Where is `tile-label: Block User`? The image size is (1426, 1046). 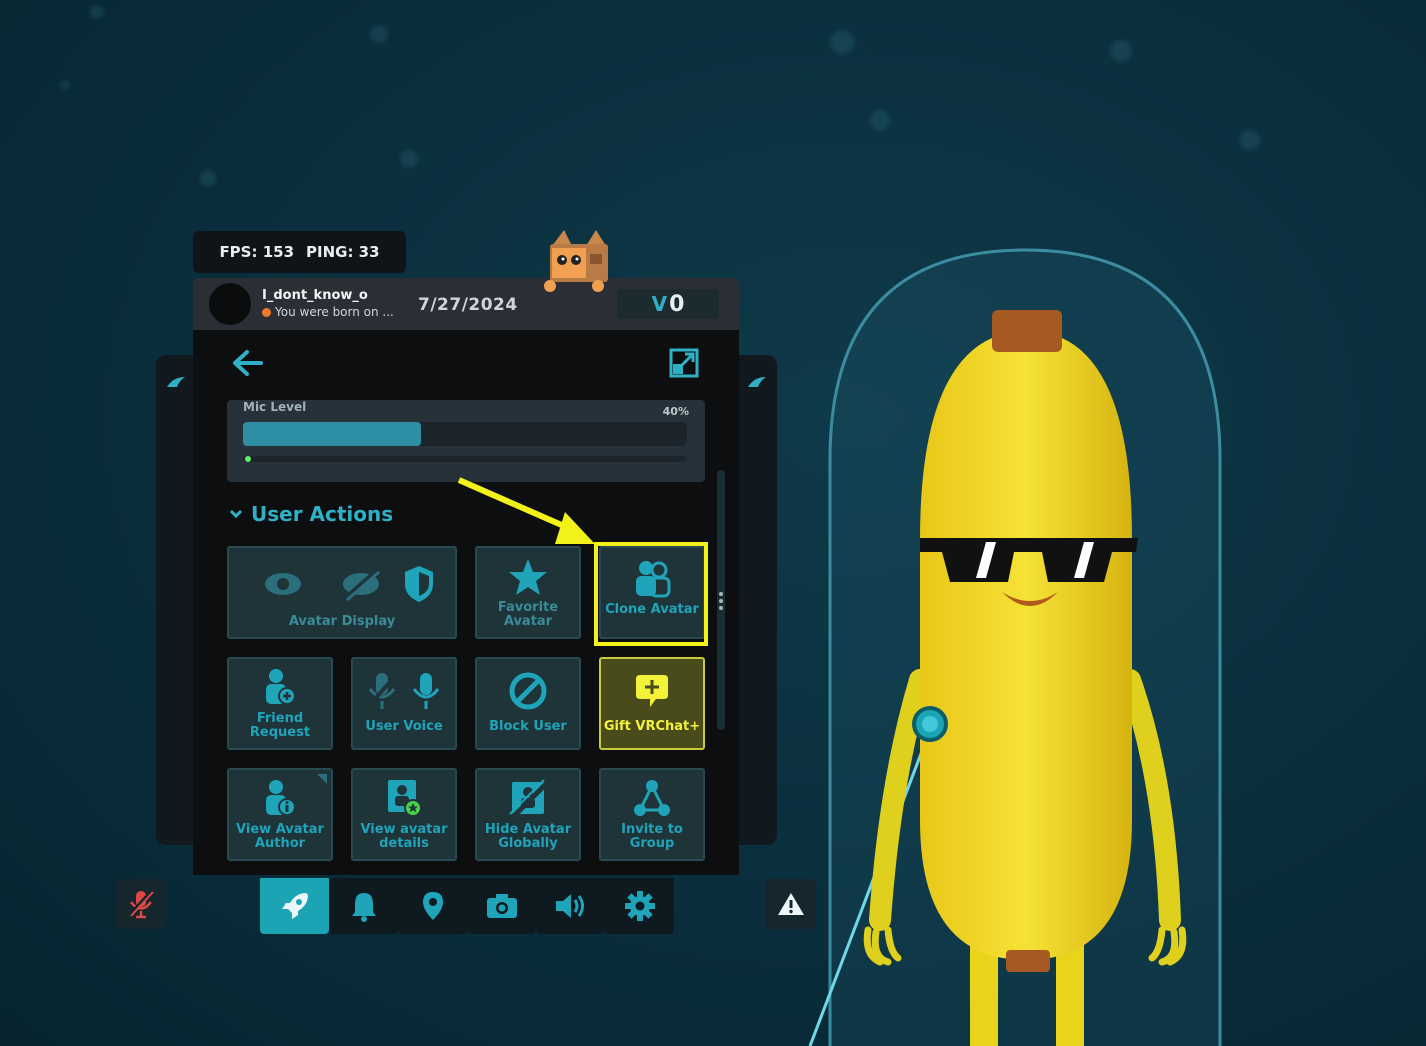 tile-label: Block User is located at coordinates (528, 726).